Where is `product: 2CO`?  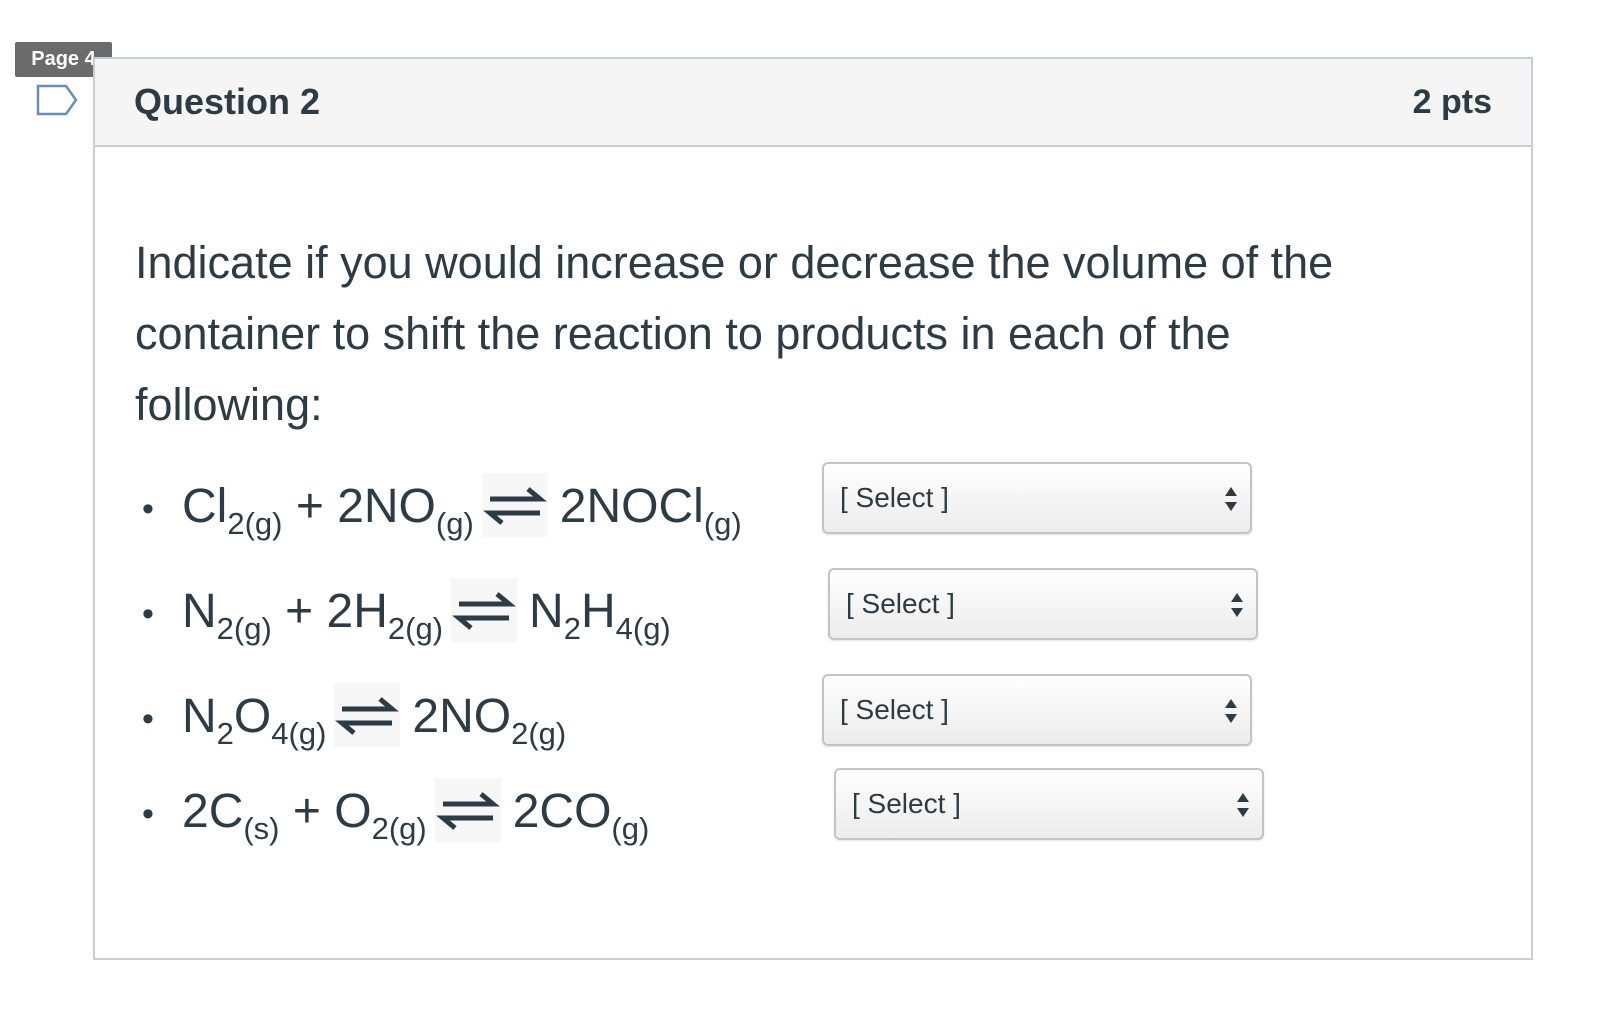
product: 2CO is located at coordinates (562, 811).